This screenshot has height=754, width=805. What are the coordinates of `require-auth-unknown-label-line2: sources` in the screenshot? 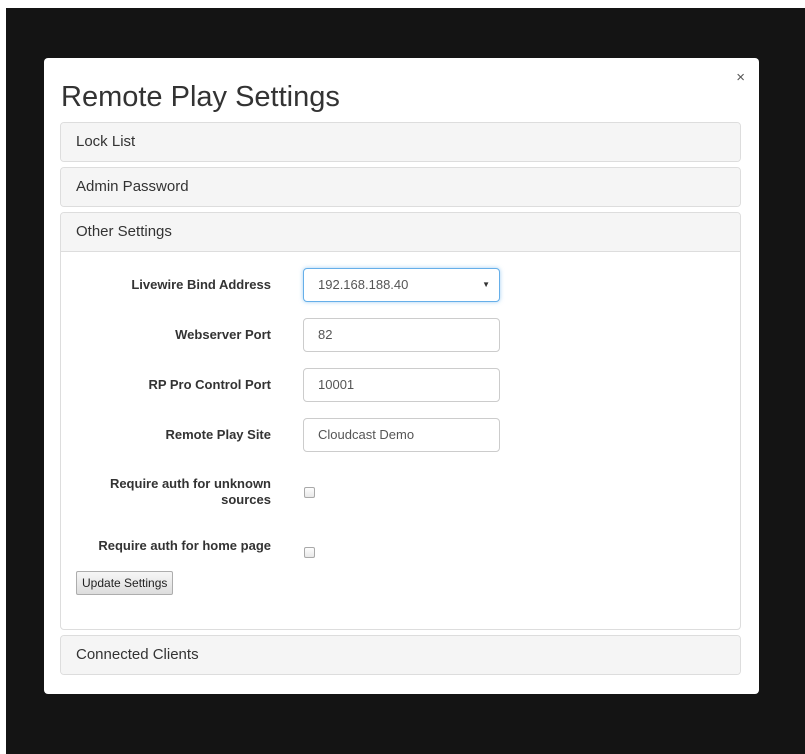 It's located at (246, 499).